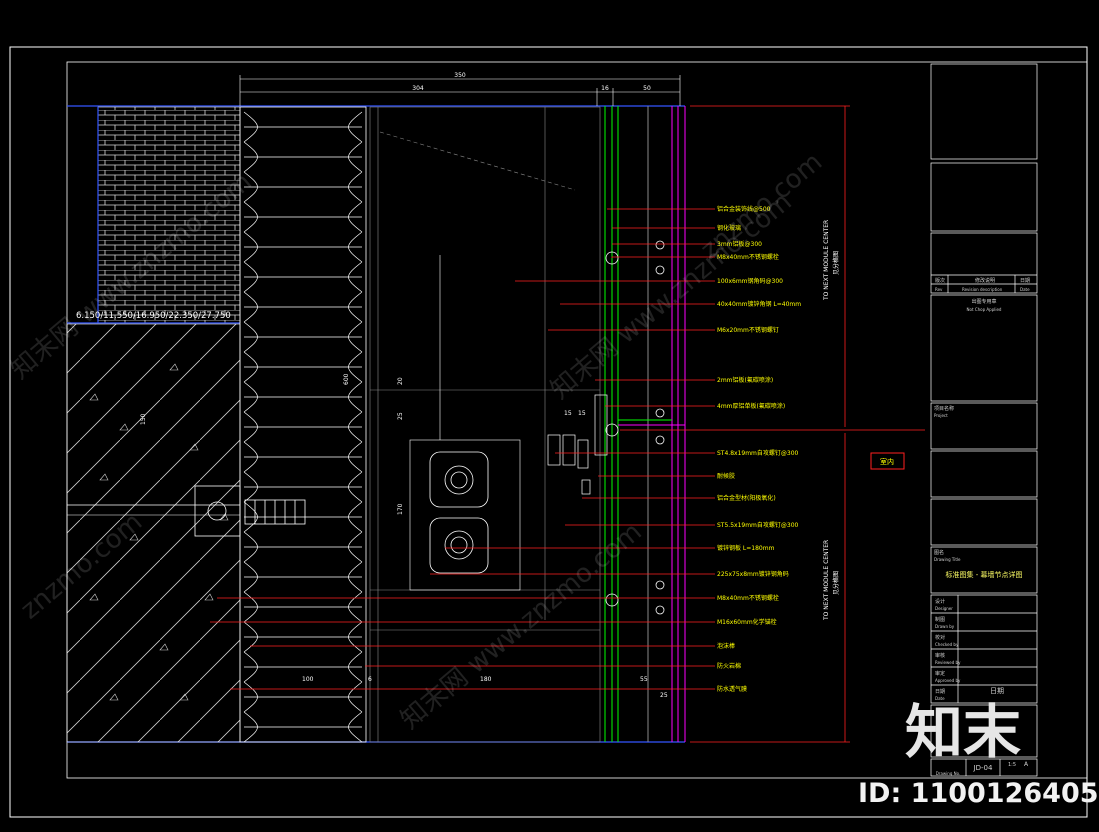 The image size is (1099, 832). I want to click on tb-approver: 审定, so click(940, 673).